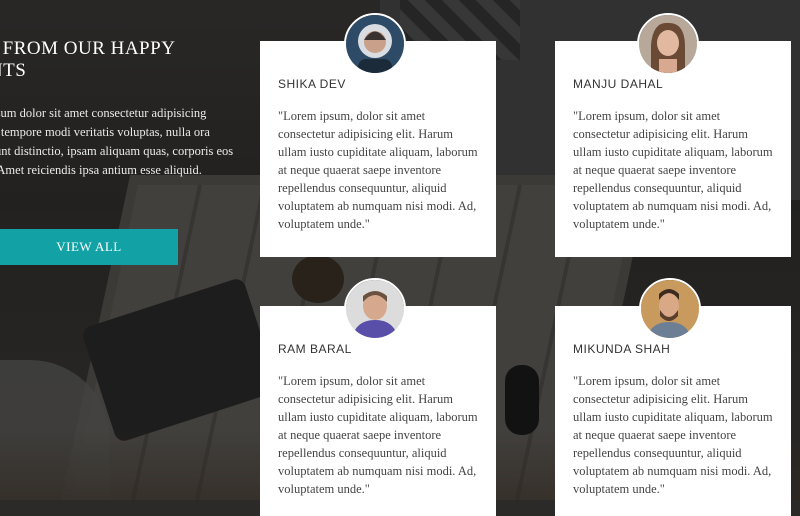 This screenshot has height=516, width=800. I want to click on section-title-line1: AR FROM OUR HAPPY, so click(88, 48).